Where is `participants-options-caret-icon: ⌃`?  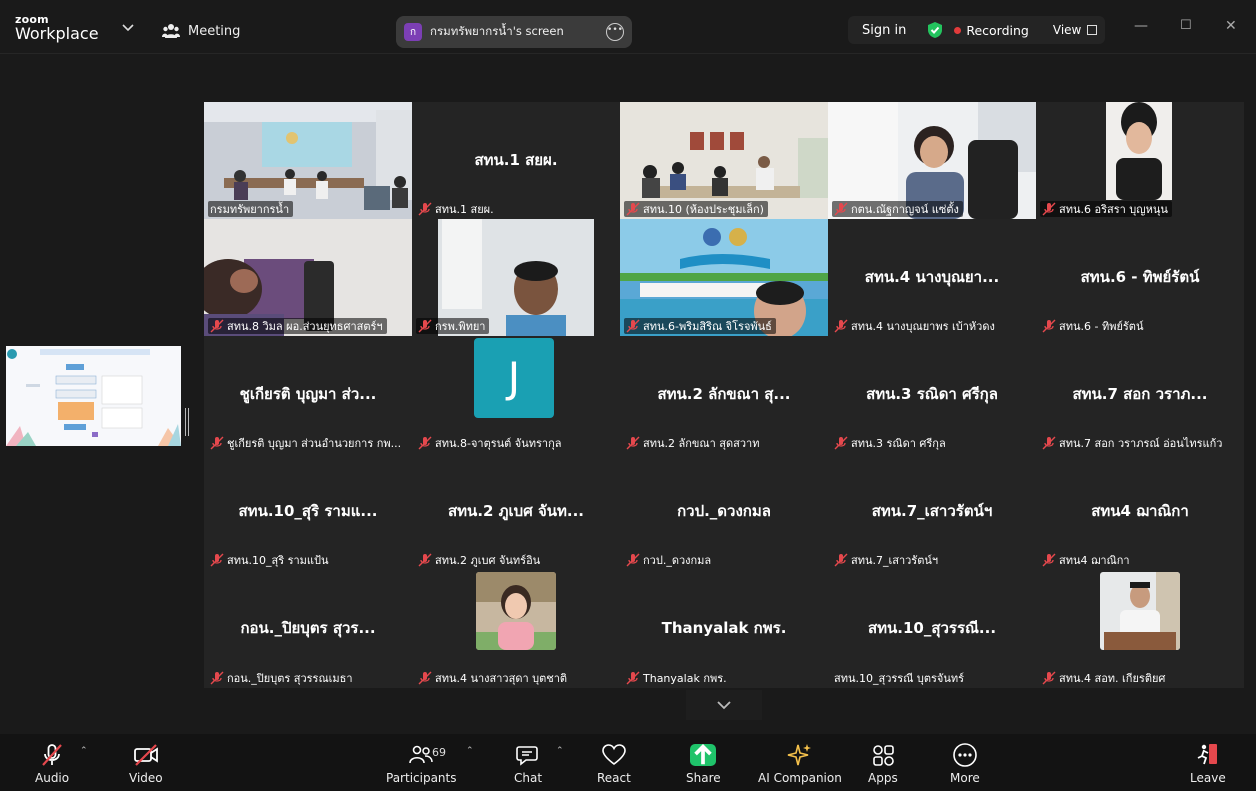
participants-options-caret-icon: ⌃ is located at coordinates (470, 751).